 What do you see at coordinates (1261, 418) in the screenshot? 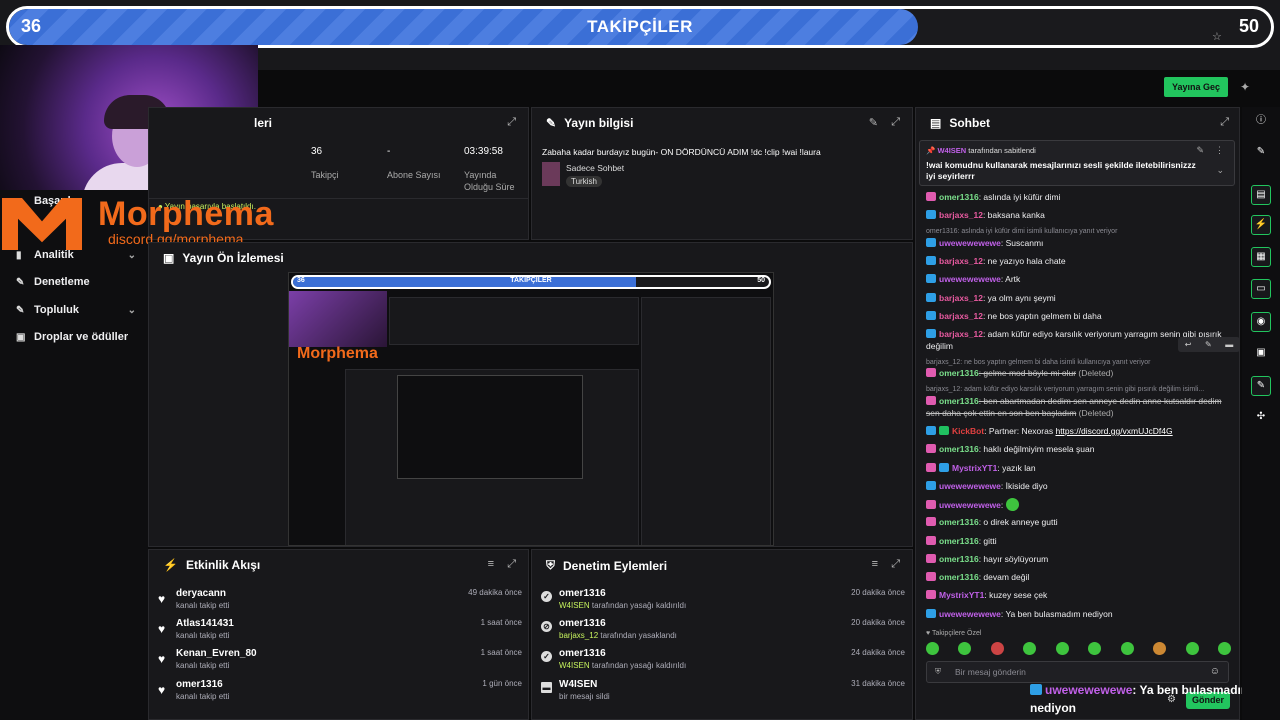
I see `community-icon: ✣` at bounding box center [1261, 418].